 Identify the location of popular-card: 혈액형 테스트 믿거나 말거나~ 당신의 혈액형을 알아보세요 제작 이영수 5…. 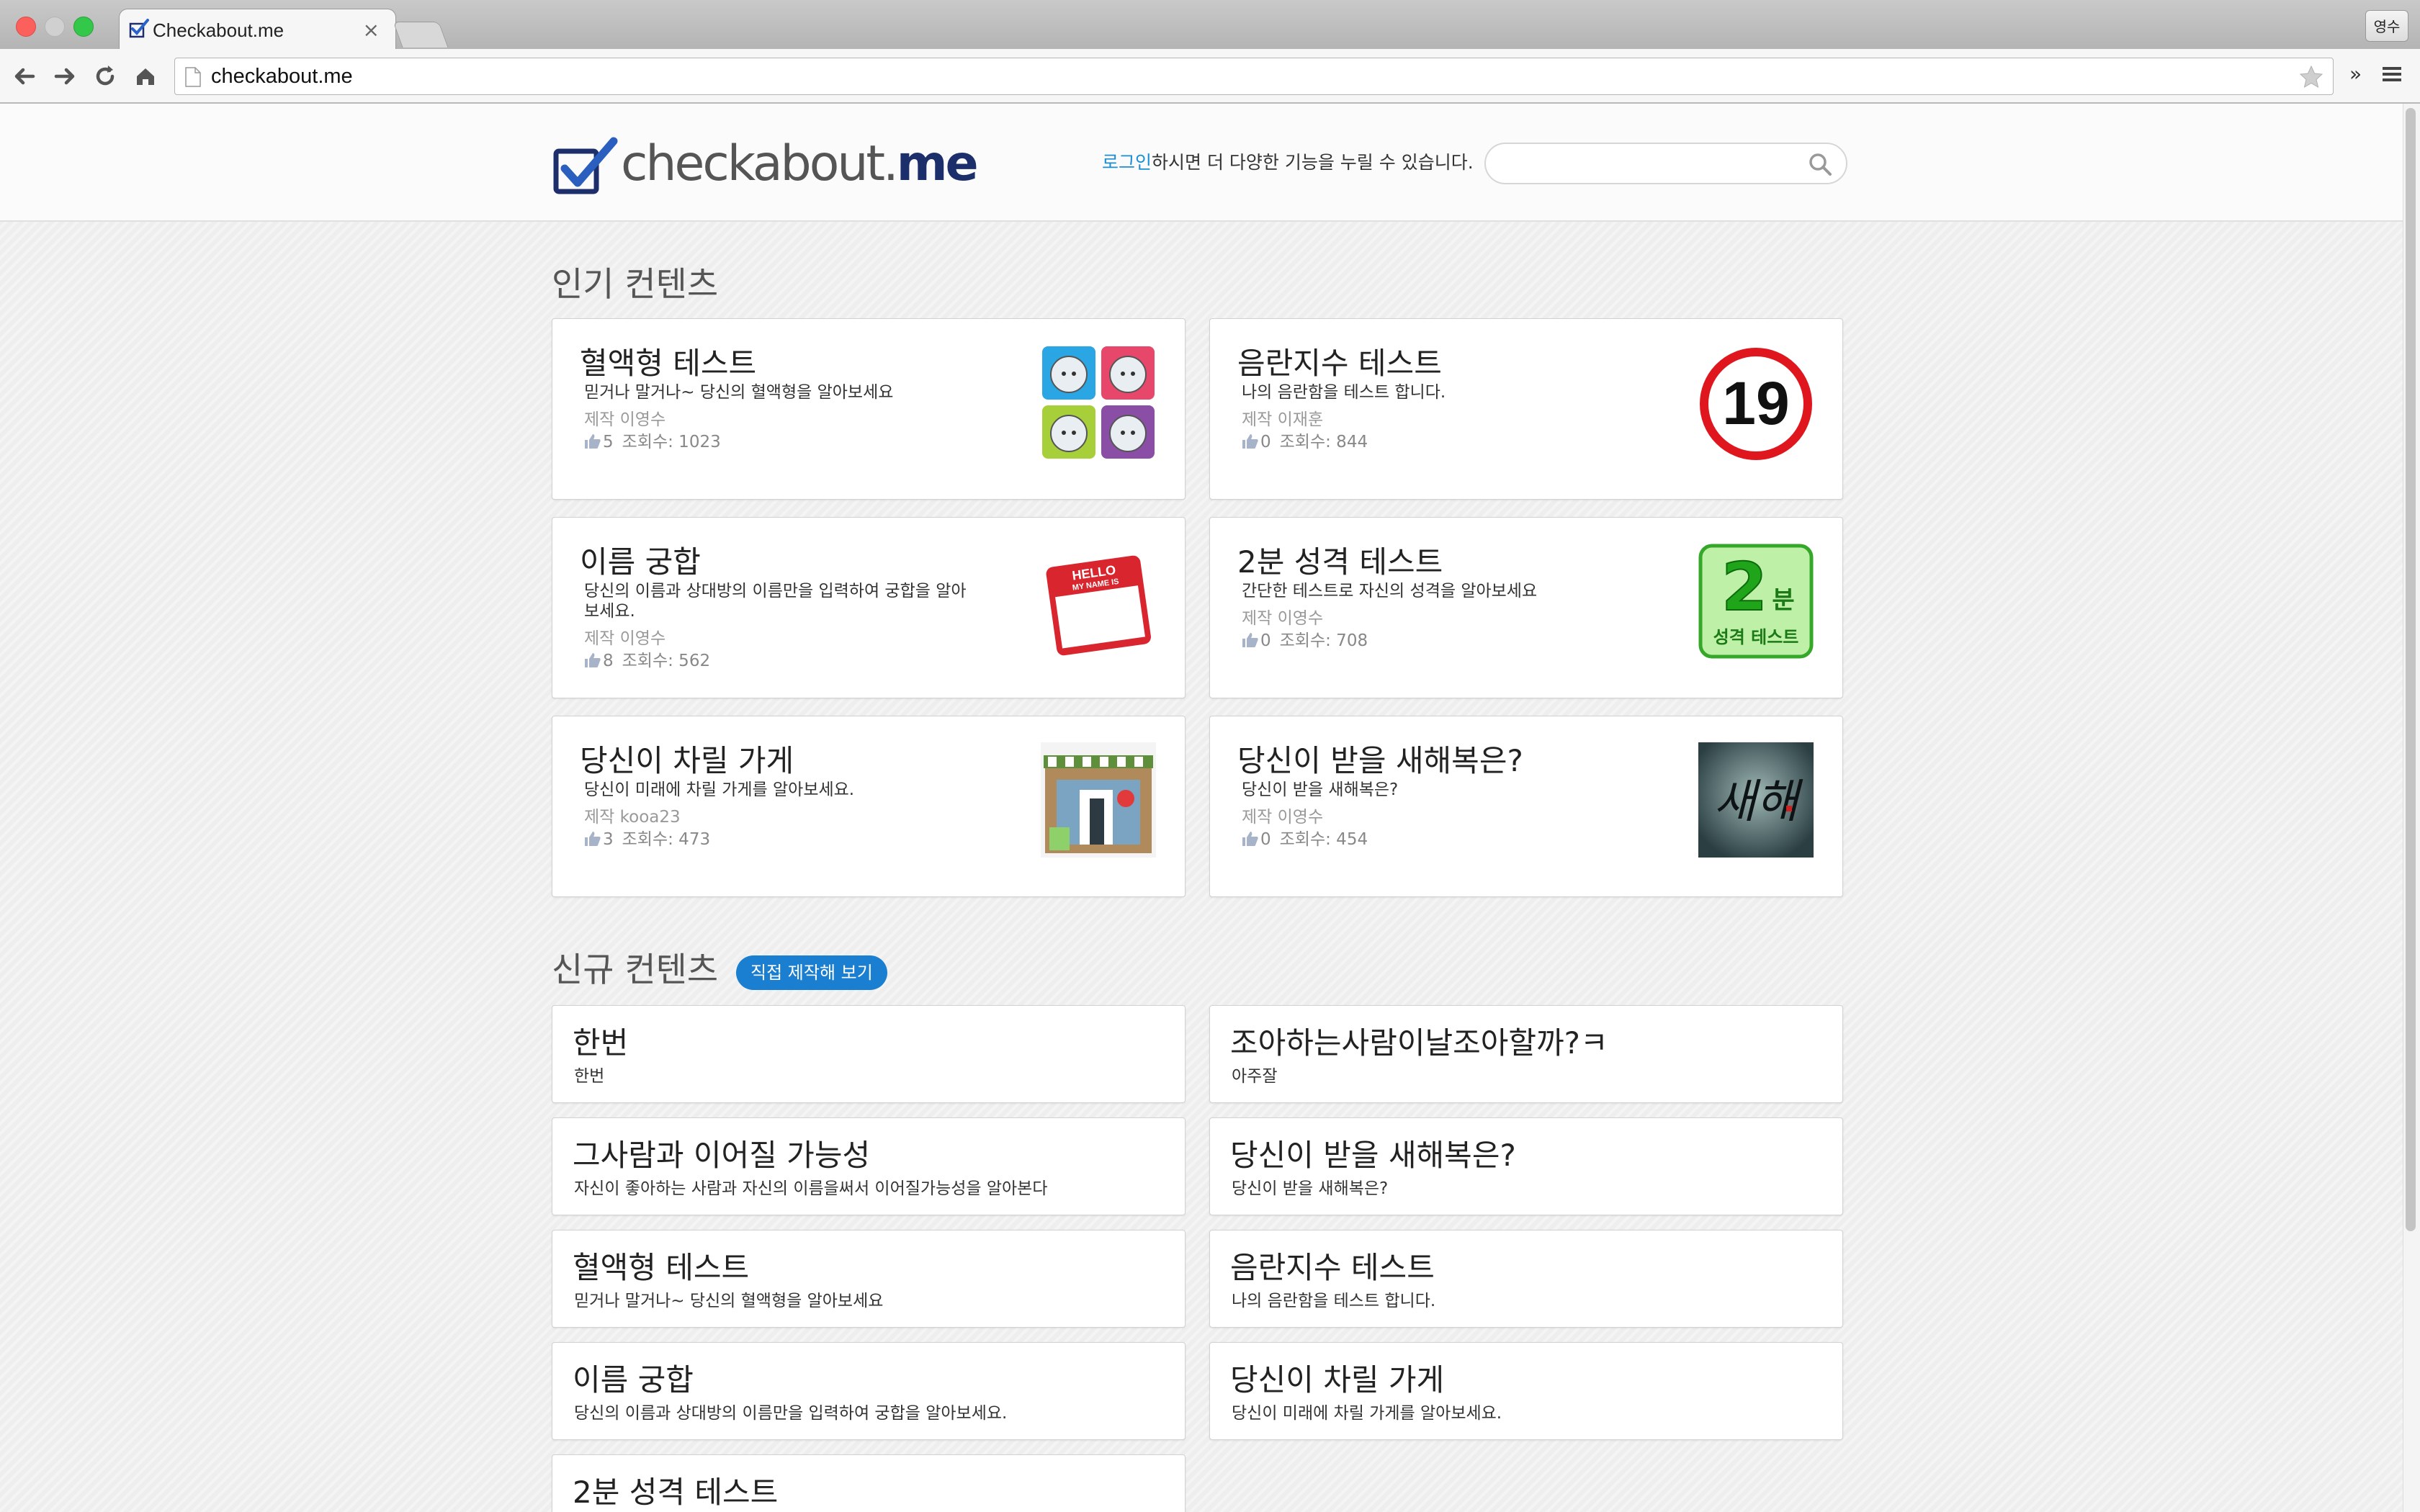
(869, 409).